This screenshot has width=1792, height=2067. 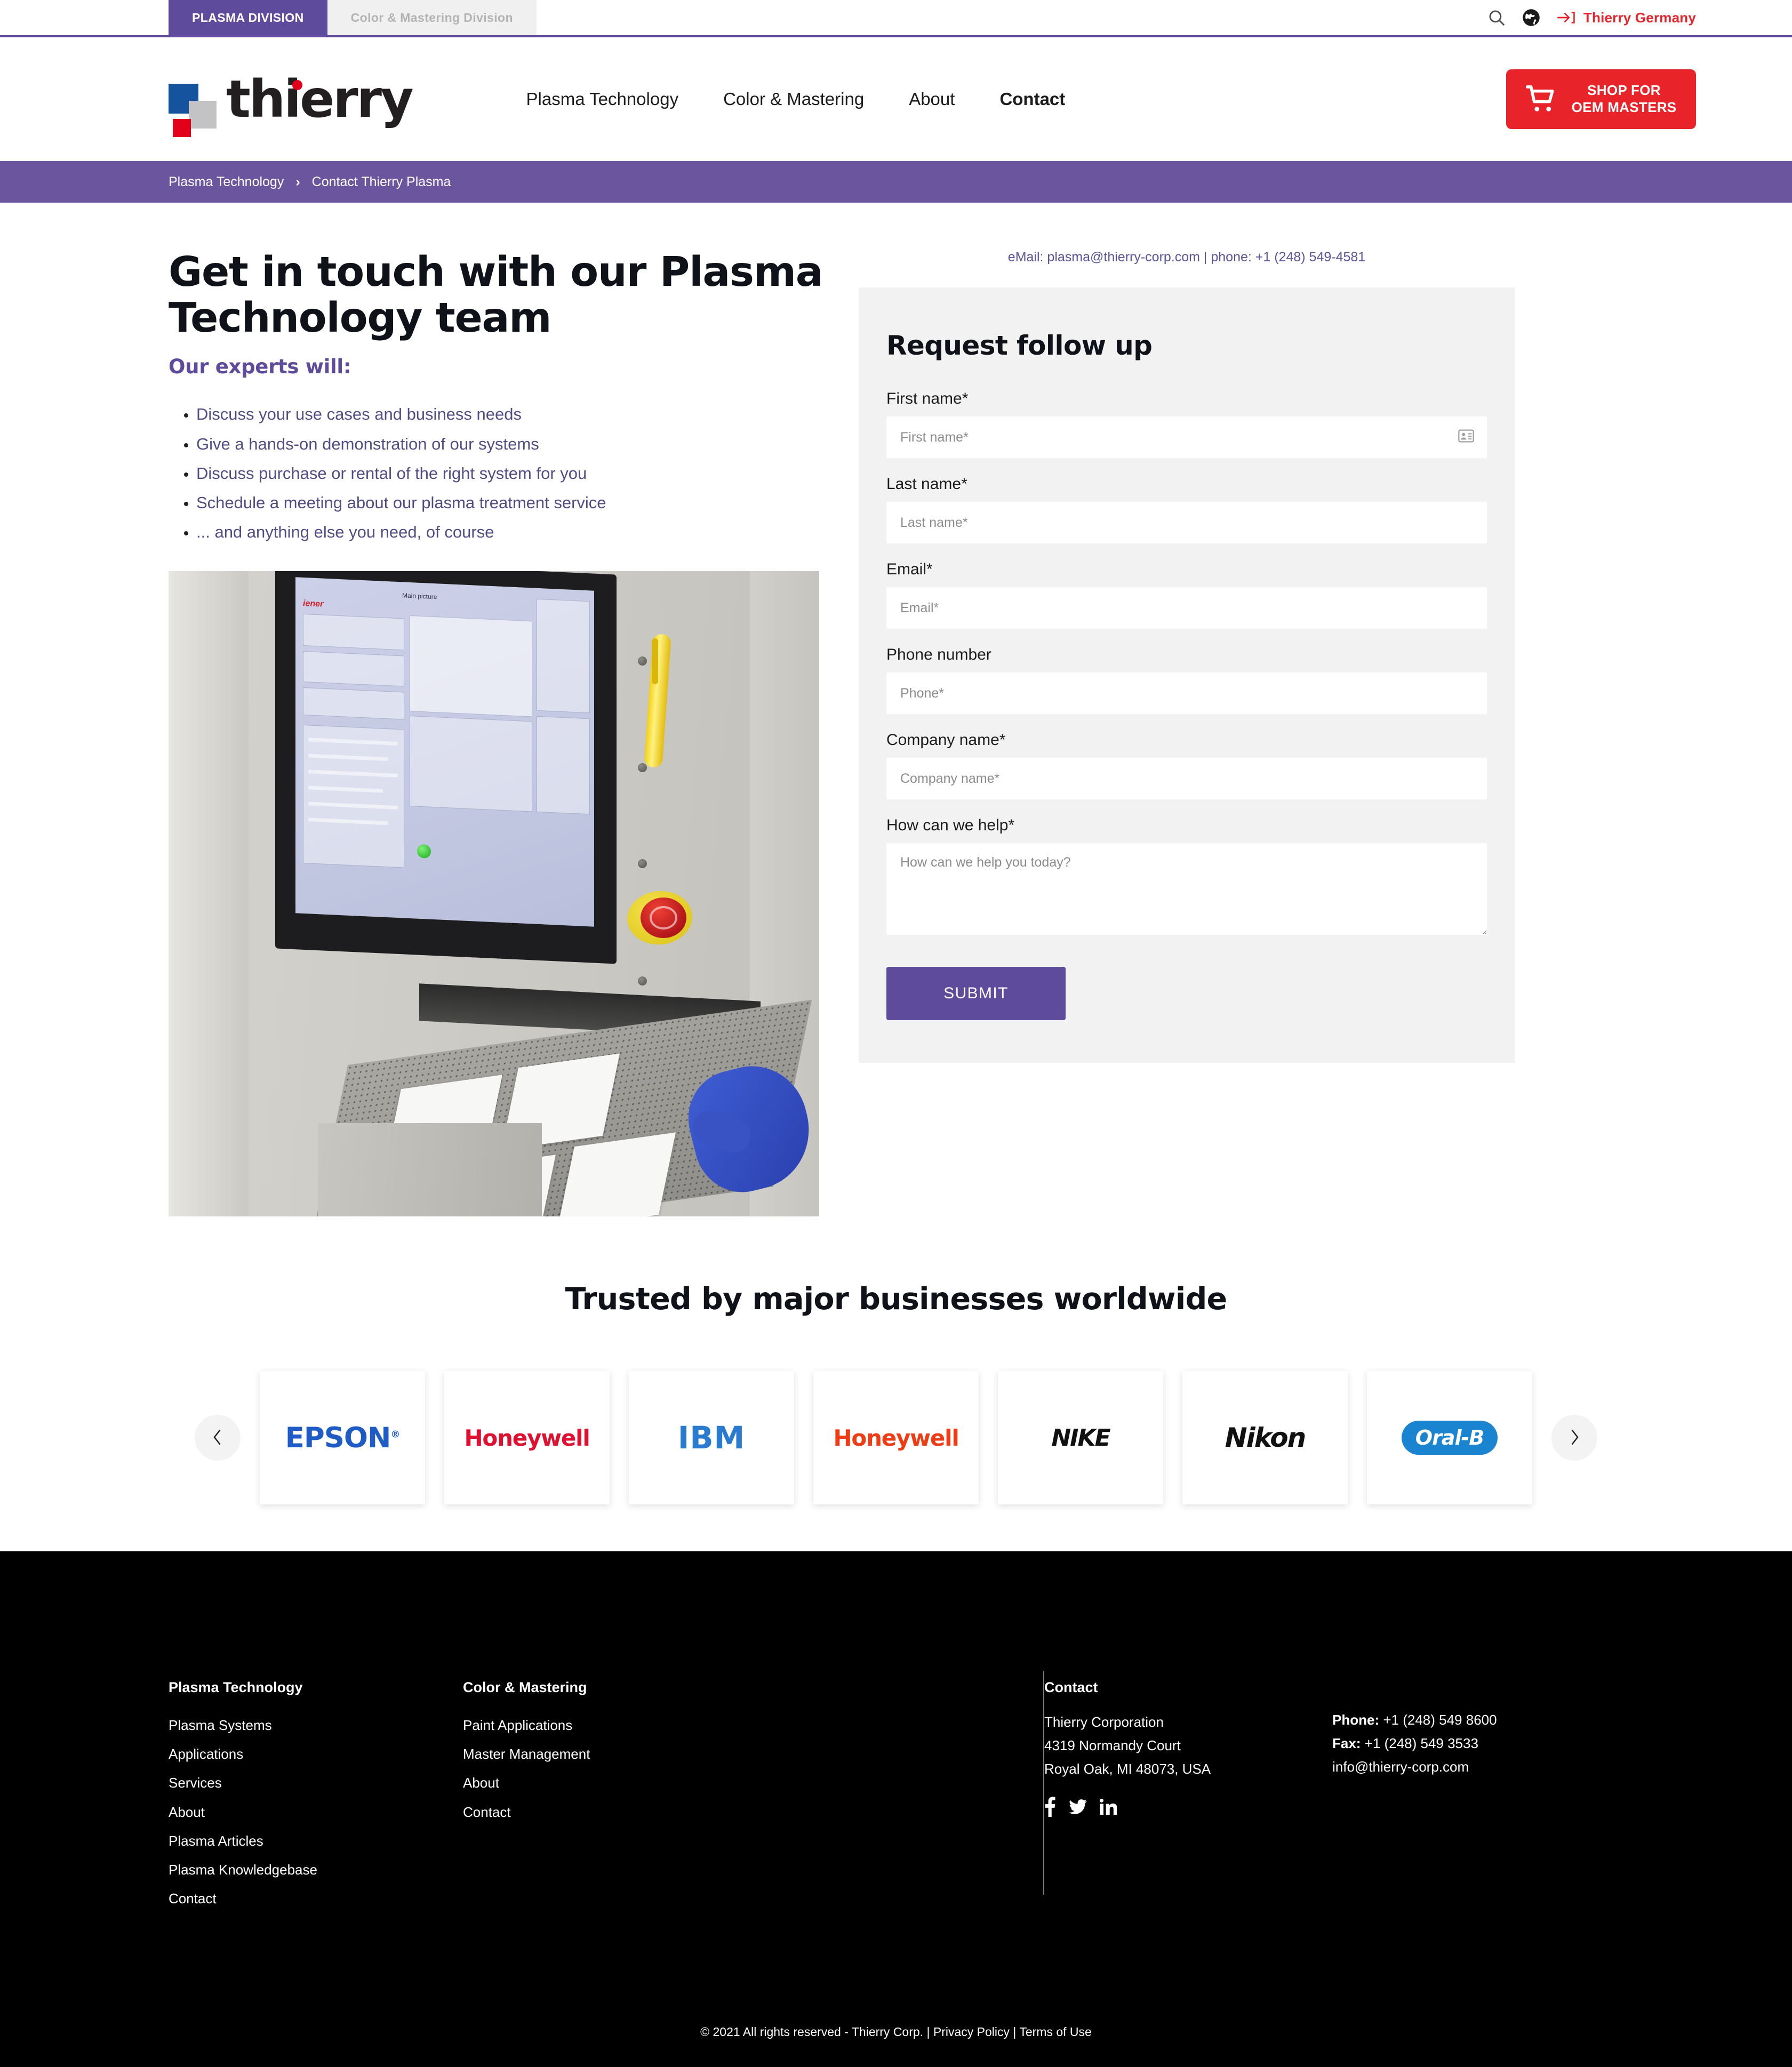 I want to click on phone-label: Phone number, so click(x=938, y=655).